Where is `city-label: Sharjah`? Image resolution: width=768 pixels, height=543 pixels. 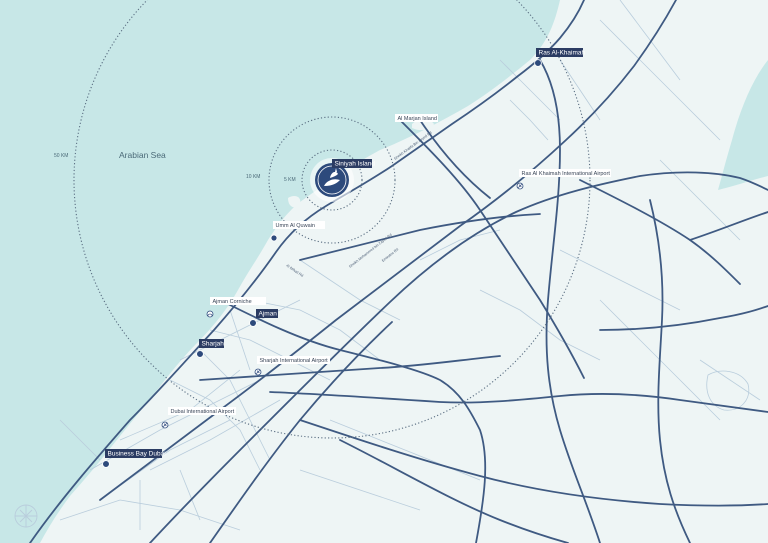 city-label: Sharjah is located at coordinates (213, 344).